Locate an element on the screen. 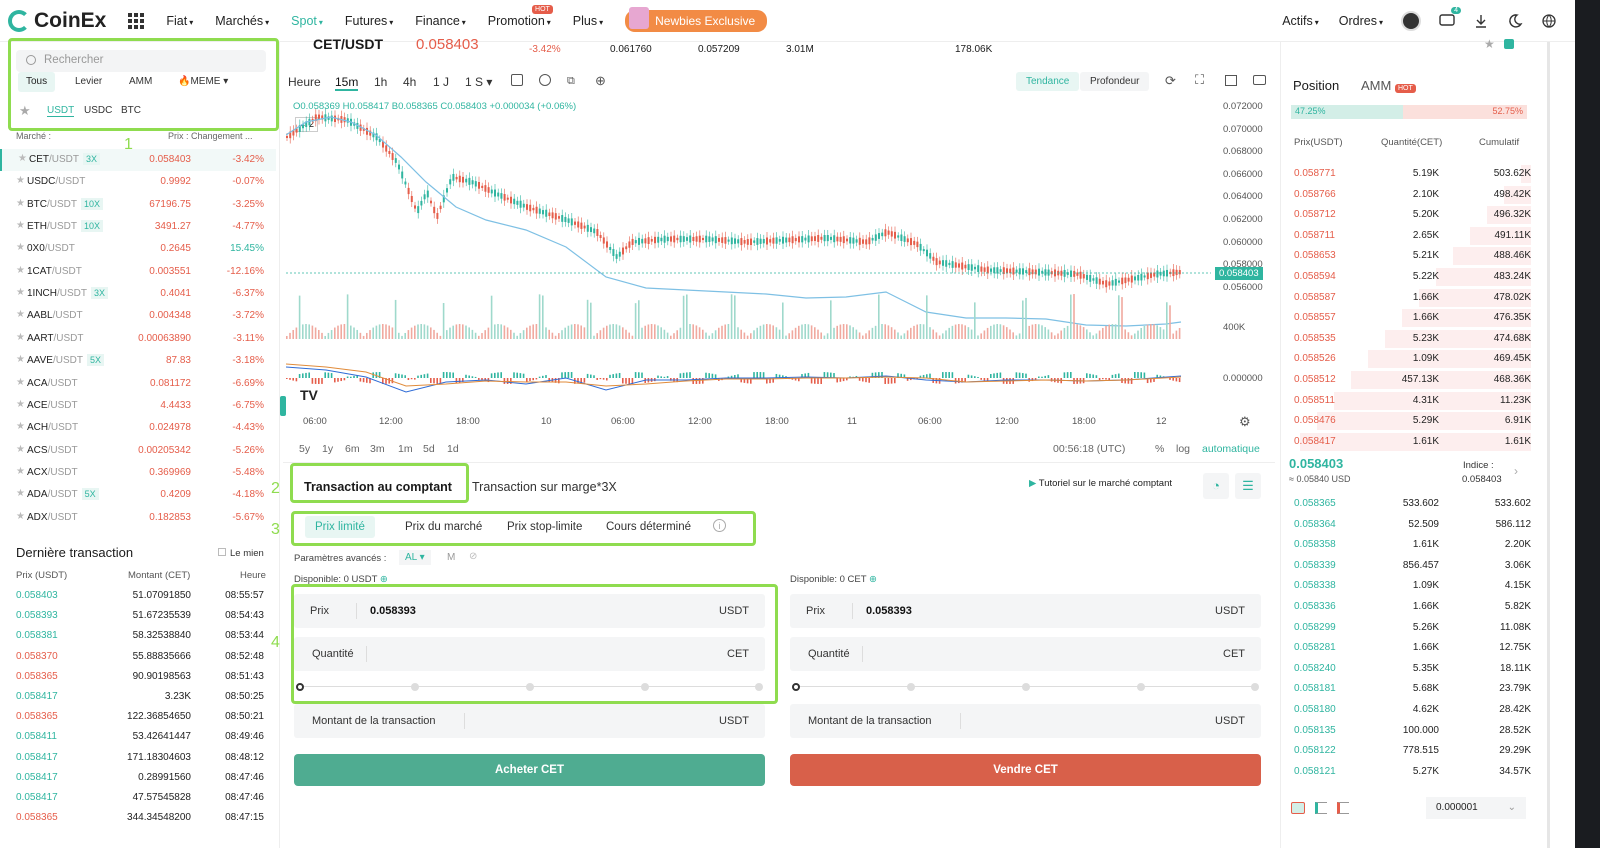 This screenshot has width=1600, height=848. message-icon: 4 is located at coordinates (1450, 17).